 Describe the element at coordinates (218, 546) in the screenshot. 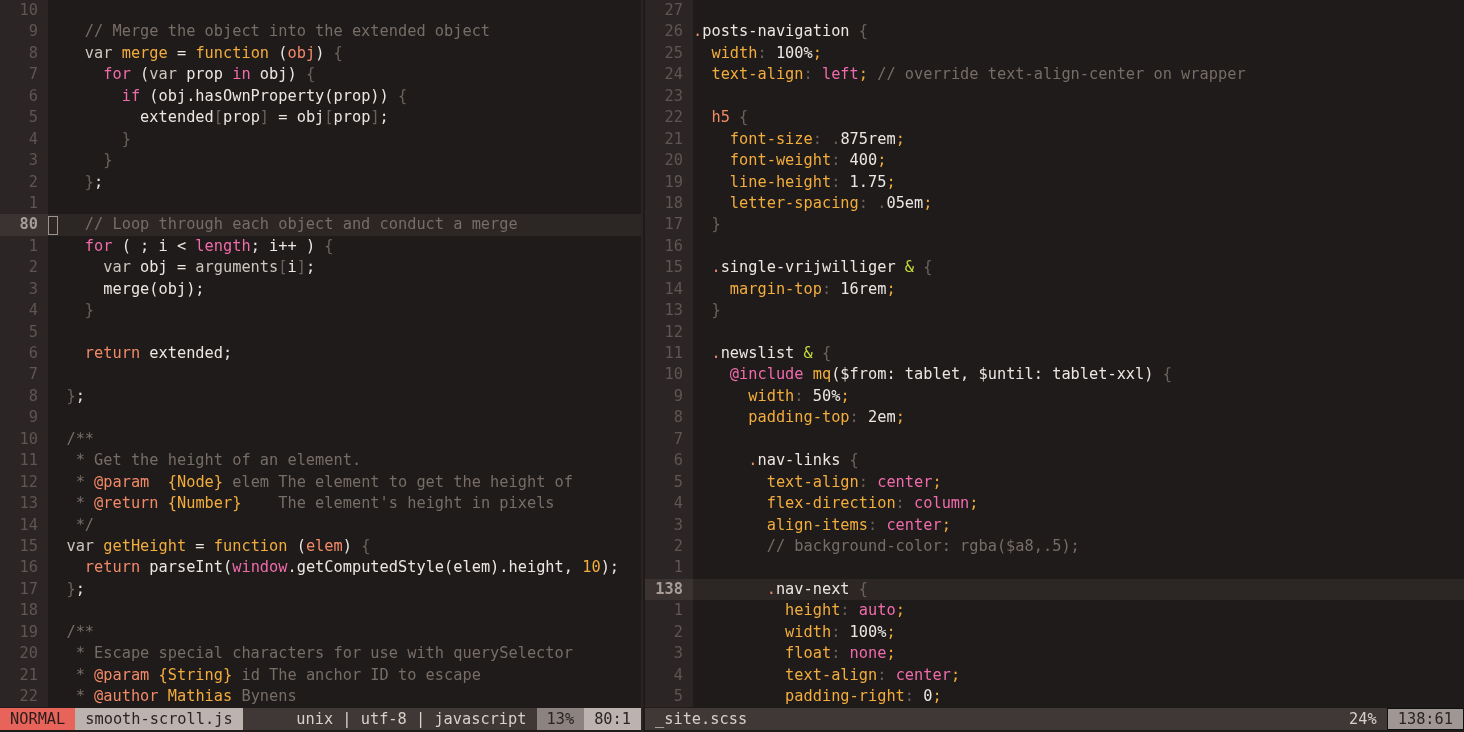

I see `code-line: var getHeight = function (elem) {` at that location.